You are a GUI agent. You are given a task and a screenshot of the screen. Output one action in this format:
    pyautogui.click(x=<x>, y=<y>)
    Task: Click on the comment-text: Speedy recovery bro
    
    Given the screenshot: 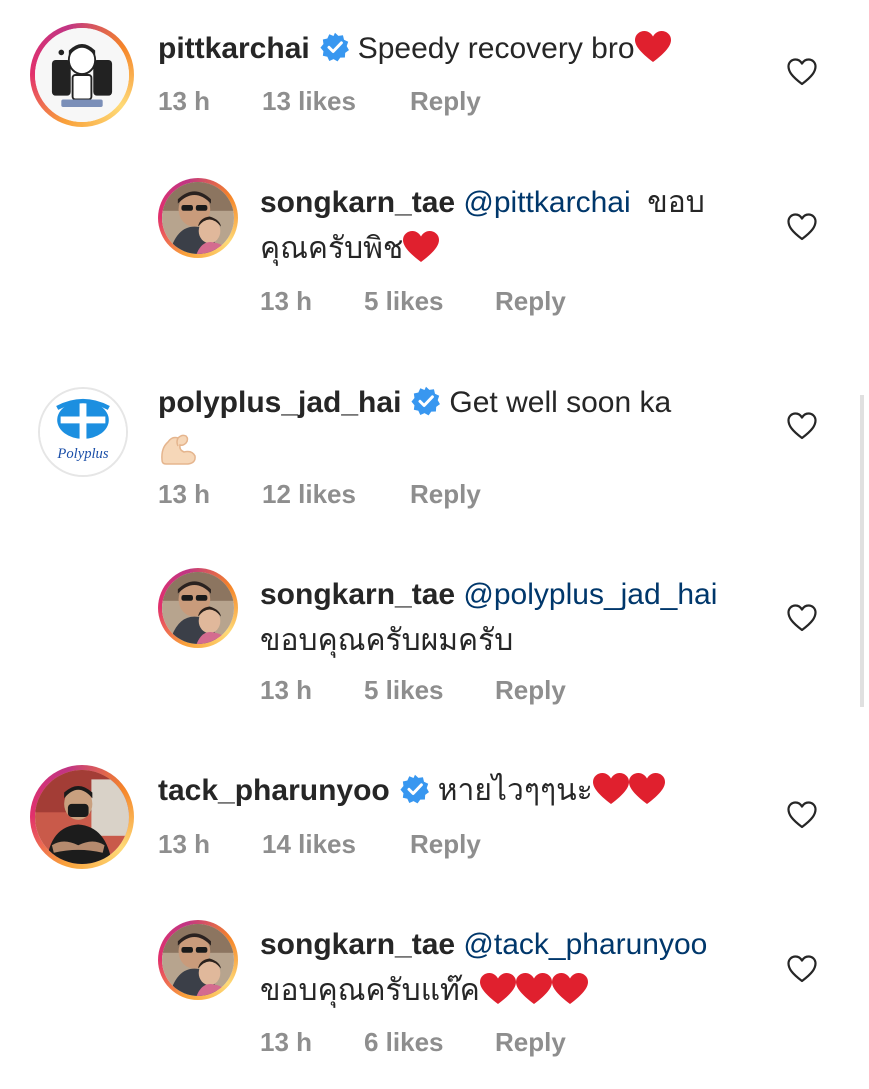 What is the action you would take?
    pyautogui.click(x=496, y=48)
    